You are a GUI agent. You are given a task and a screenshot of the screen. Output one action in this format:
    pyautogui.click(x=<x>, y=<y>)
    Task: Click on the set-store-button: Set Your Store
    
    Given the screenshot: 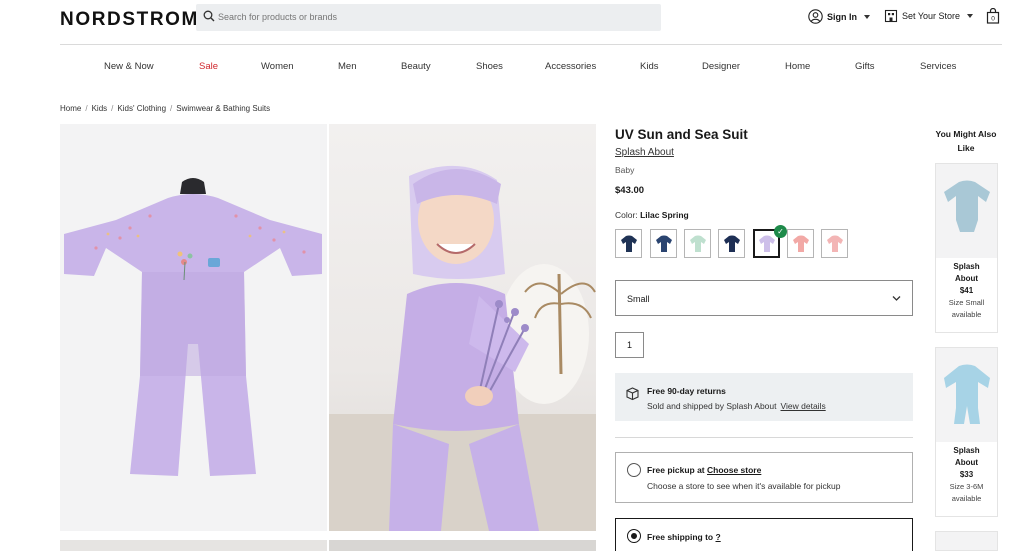 What is the action you would take?
    pyautogui.click(x=929, y=16)
    